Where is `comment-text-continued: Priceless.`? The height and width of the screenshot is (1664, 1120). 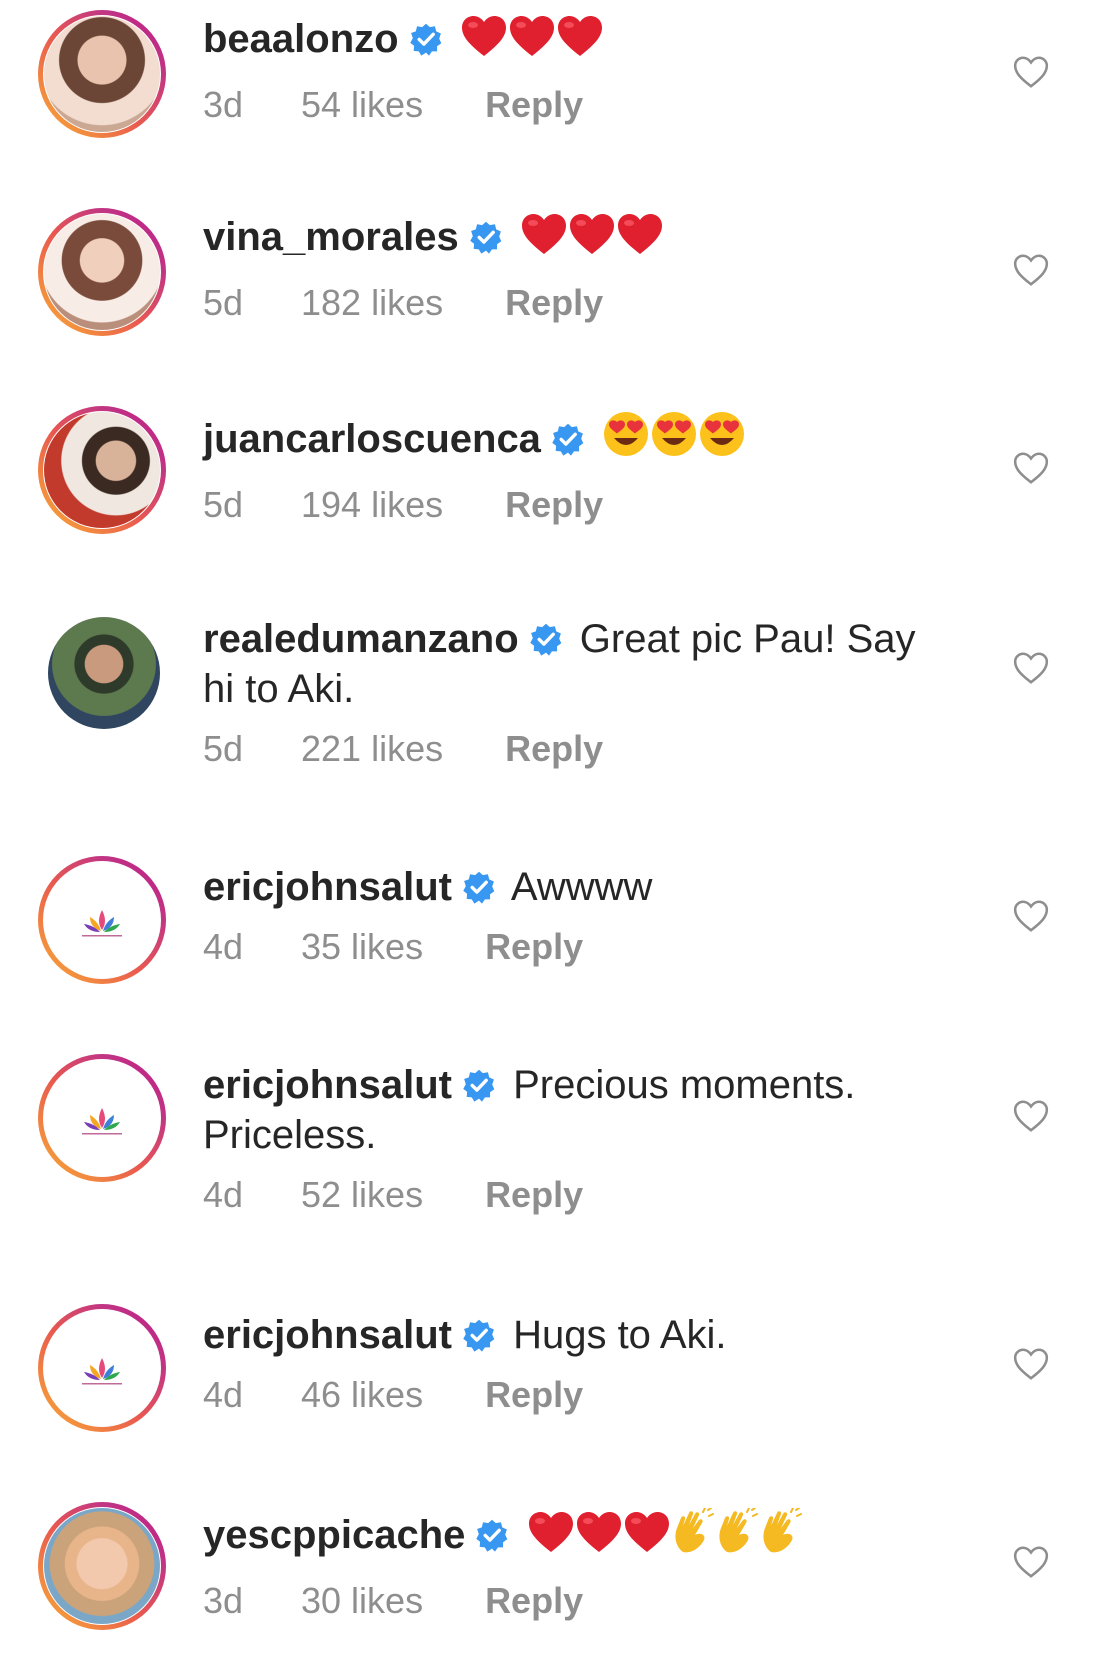 comment-text-continued: Priceless. is located at coordinates (290, 1135).